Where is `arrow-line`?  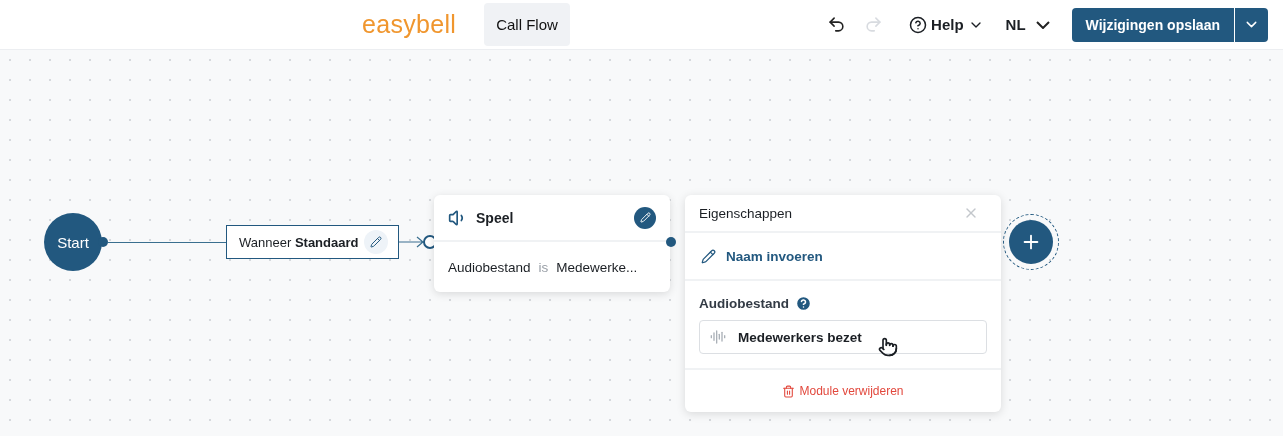 arrow-line is located at coordinates (412, 242).